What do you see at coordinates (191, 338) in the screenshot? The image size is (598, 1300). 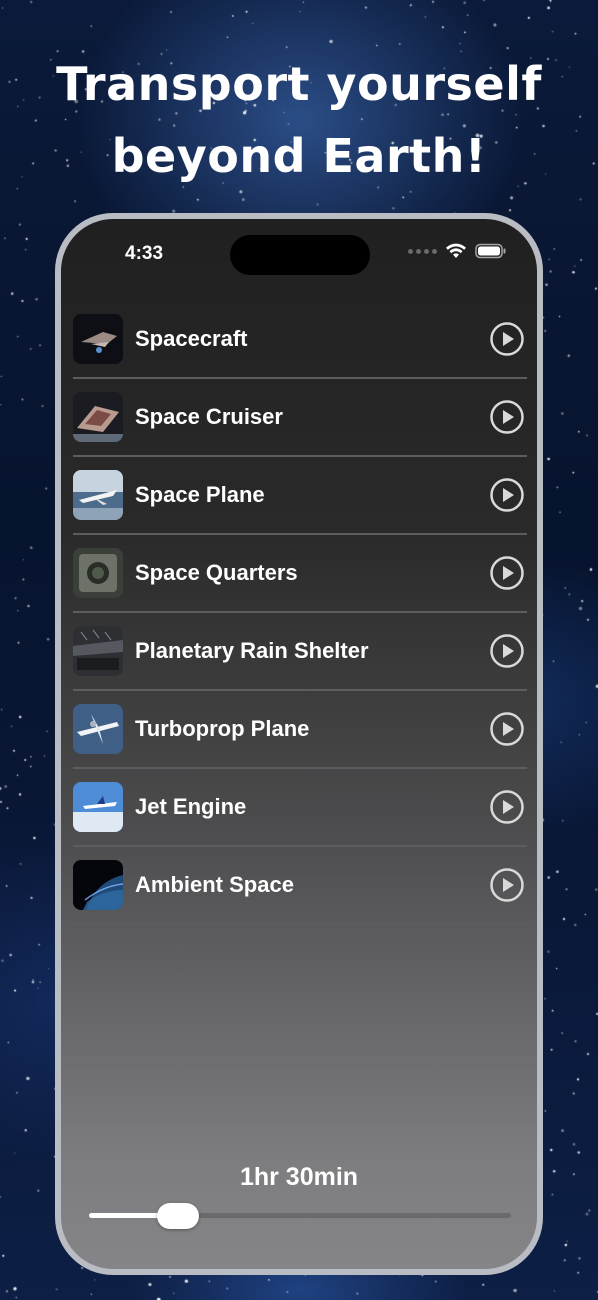 I see `sound-label: Spacecraft` at bounding box center [191, 338].